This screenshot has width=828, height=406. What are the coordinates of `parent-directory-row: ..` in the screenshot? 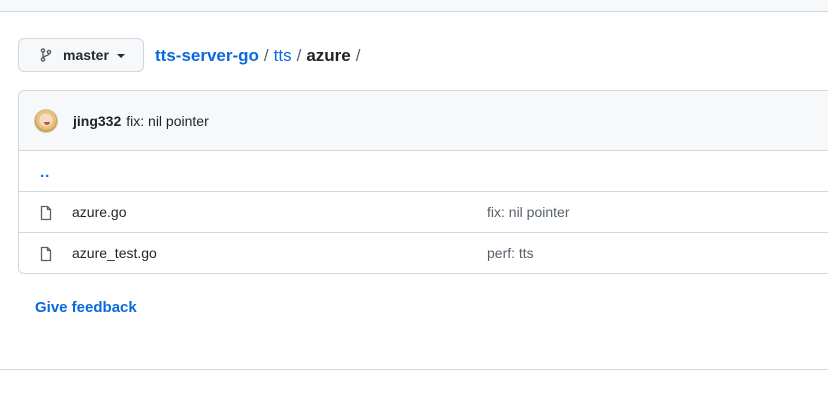 It's located at (423, 171).